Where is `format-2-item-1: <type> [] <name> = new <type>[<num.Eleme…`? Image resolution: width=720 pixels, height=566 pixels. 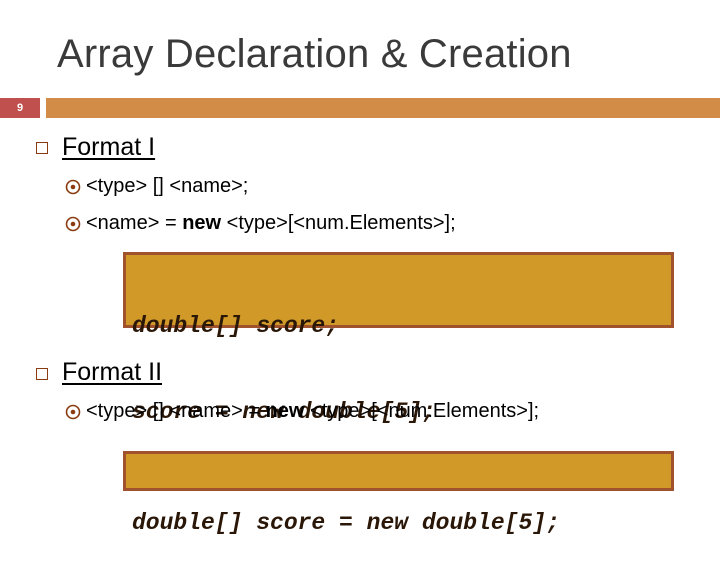 format-2-item-1: <type> [] <name> = new <type>[<num.Eleme… is located at coordinates (302, 411).